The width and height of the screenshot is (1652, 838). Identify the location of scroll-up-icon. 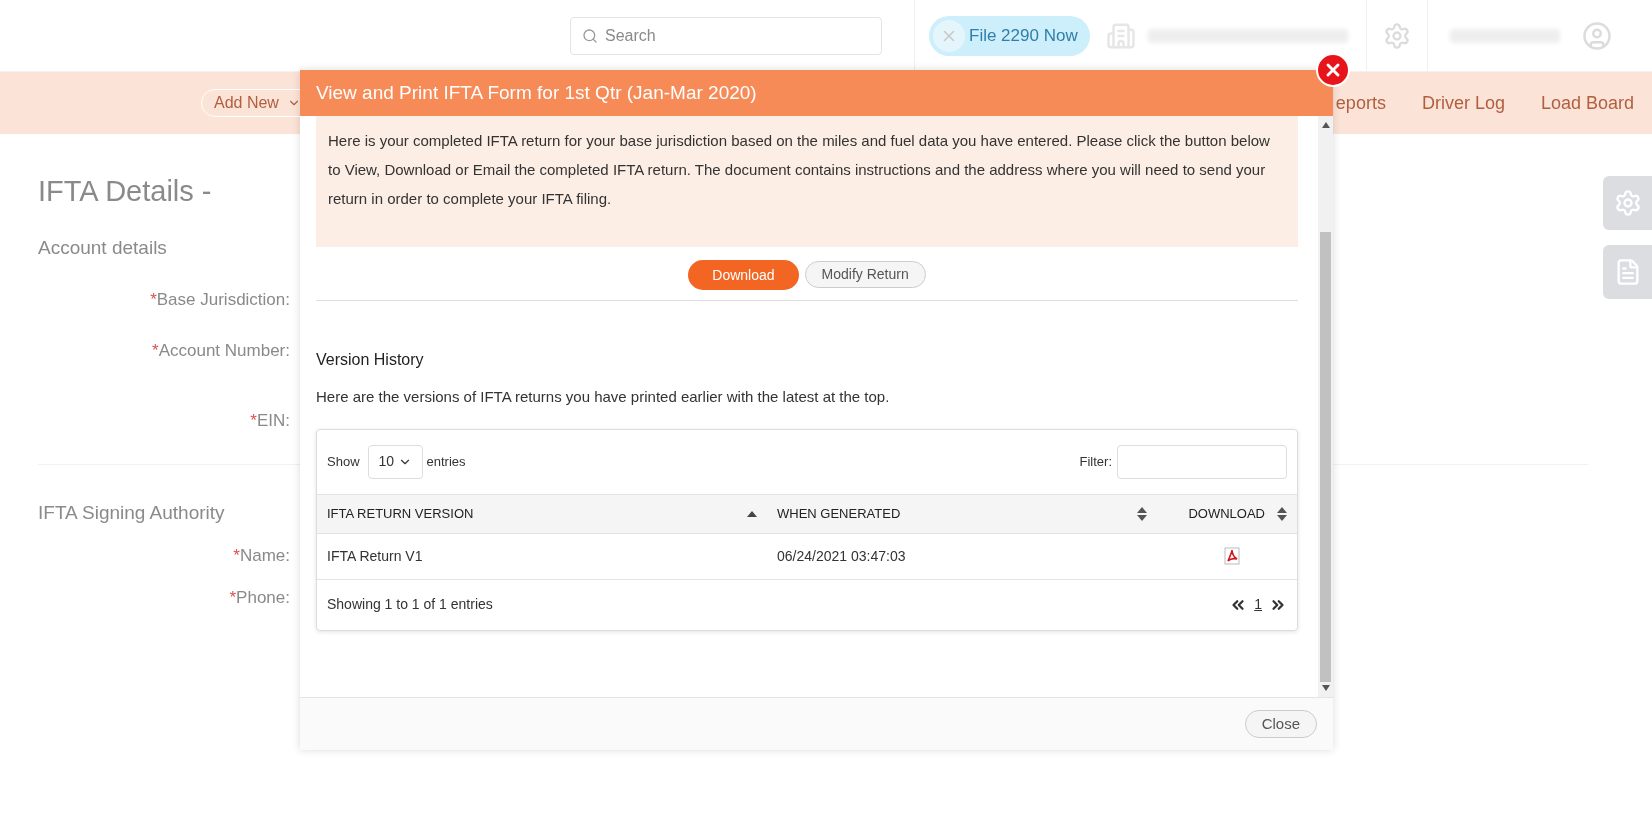
(1325, 125).